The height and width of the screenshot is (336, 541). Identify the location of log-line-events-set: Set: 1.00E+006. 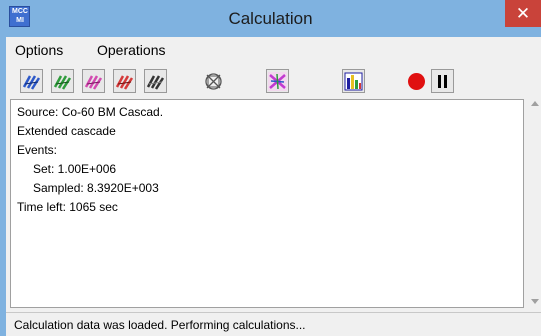
(75, 169).